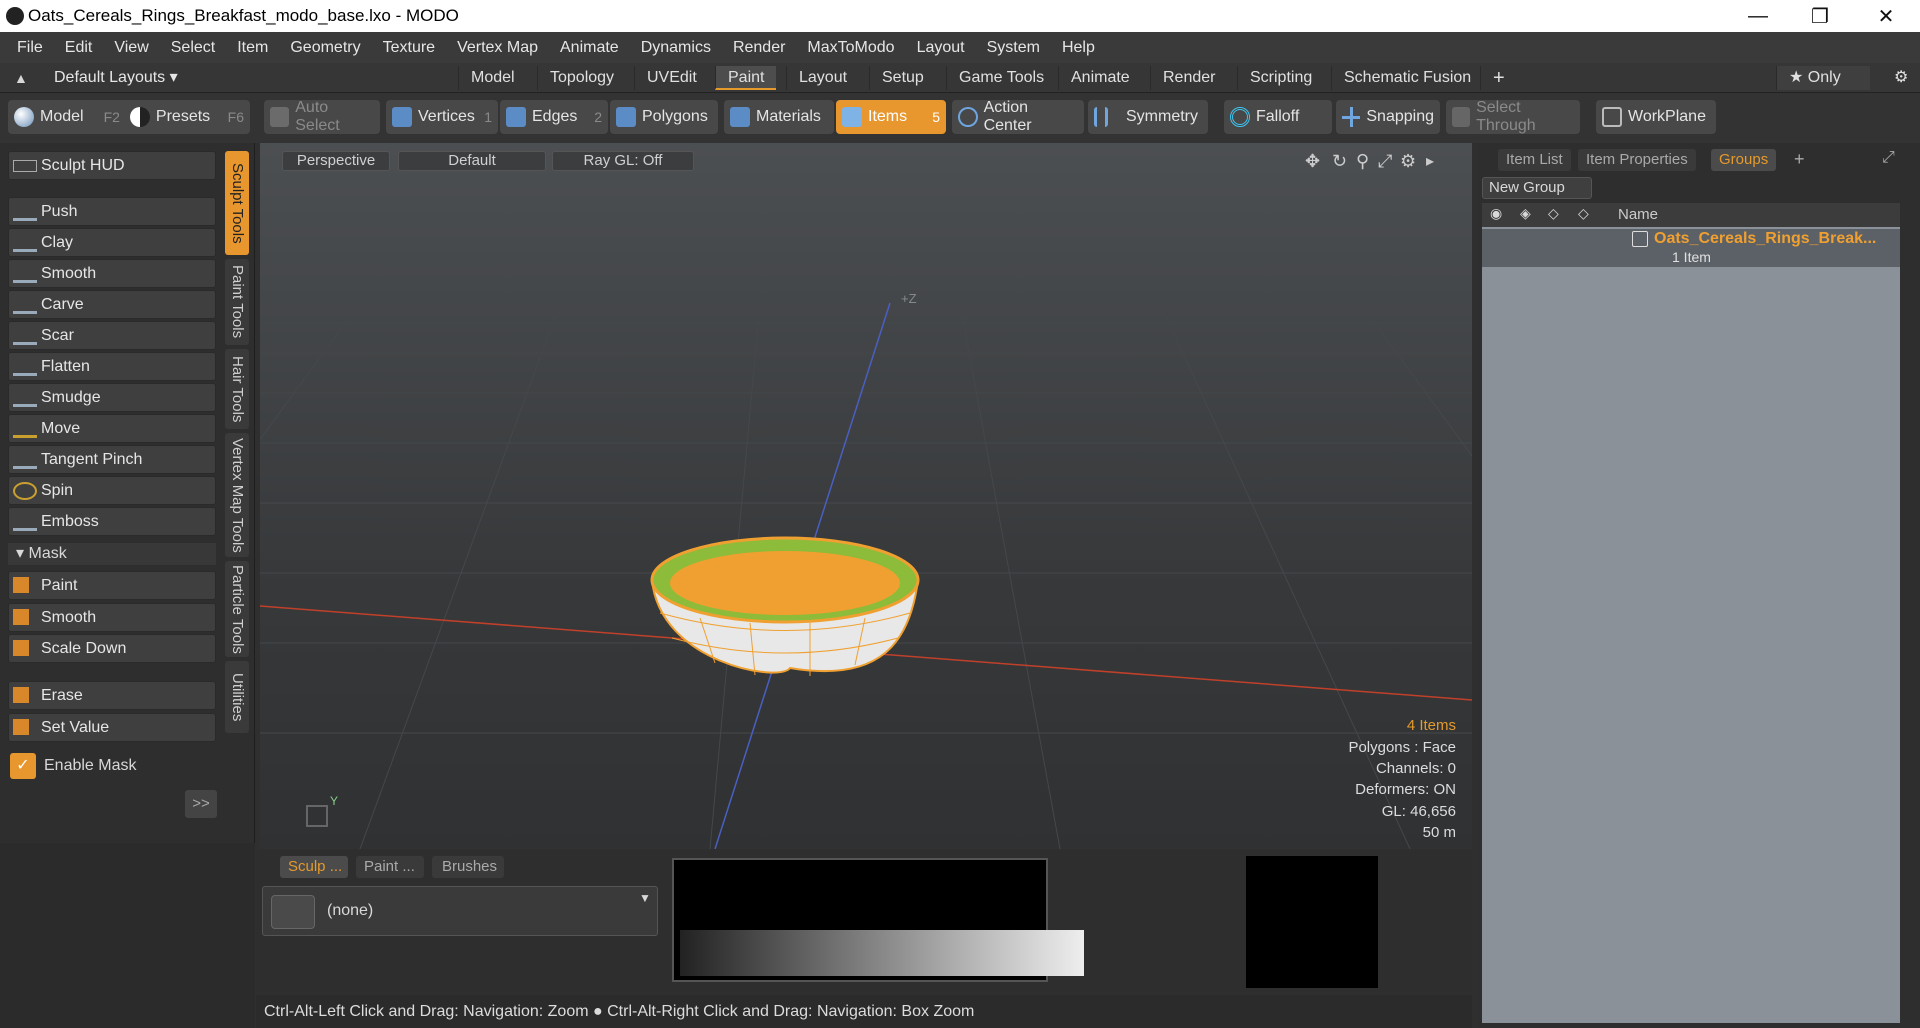 This screenshot has width=1920, height=1028. I want to click on tool-emboss: Emboss, so click(112, 521).